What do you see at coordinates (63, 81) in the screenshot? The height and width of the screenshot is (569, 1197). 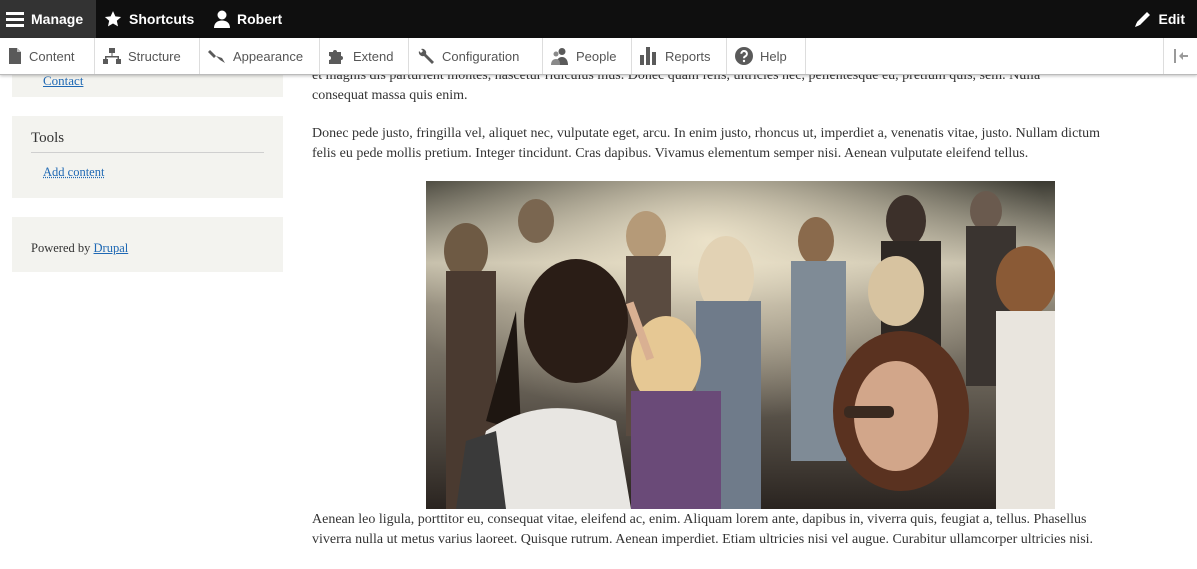 I see `sidebar-contact-link: Contact` at bounding box center [63, 81].